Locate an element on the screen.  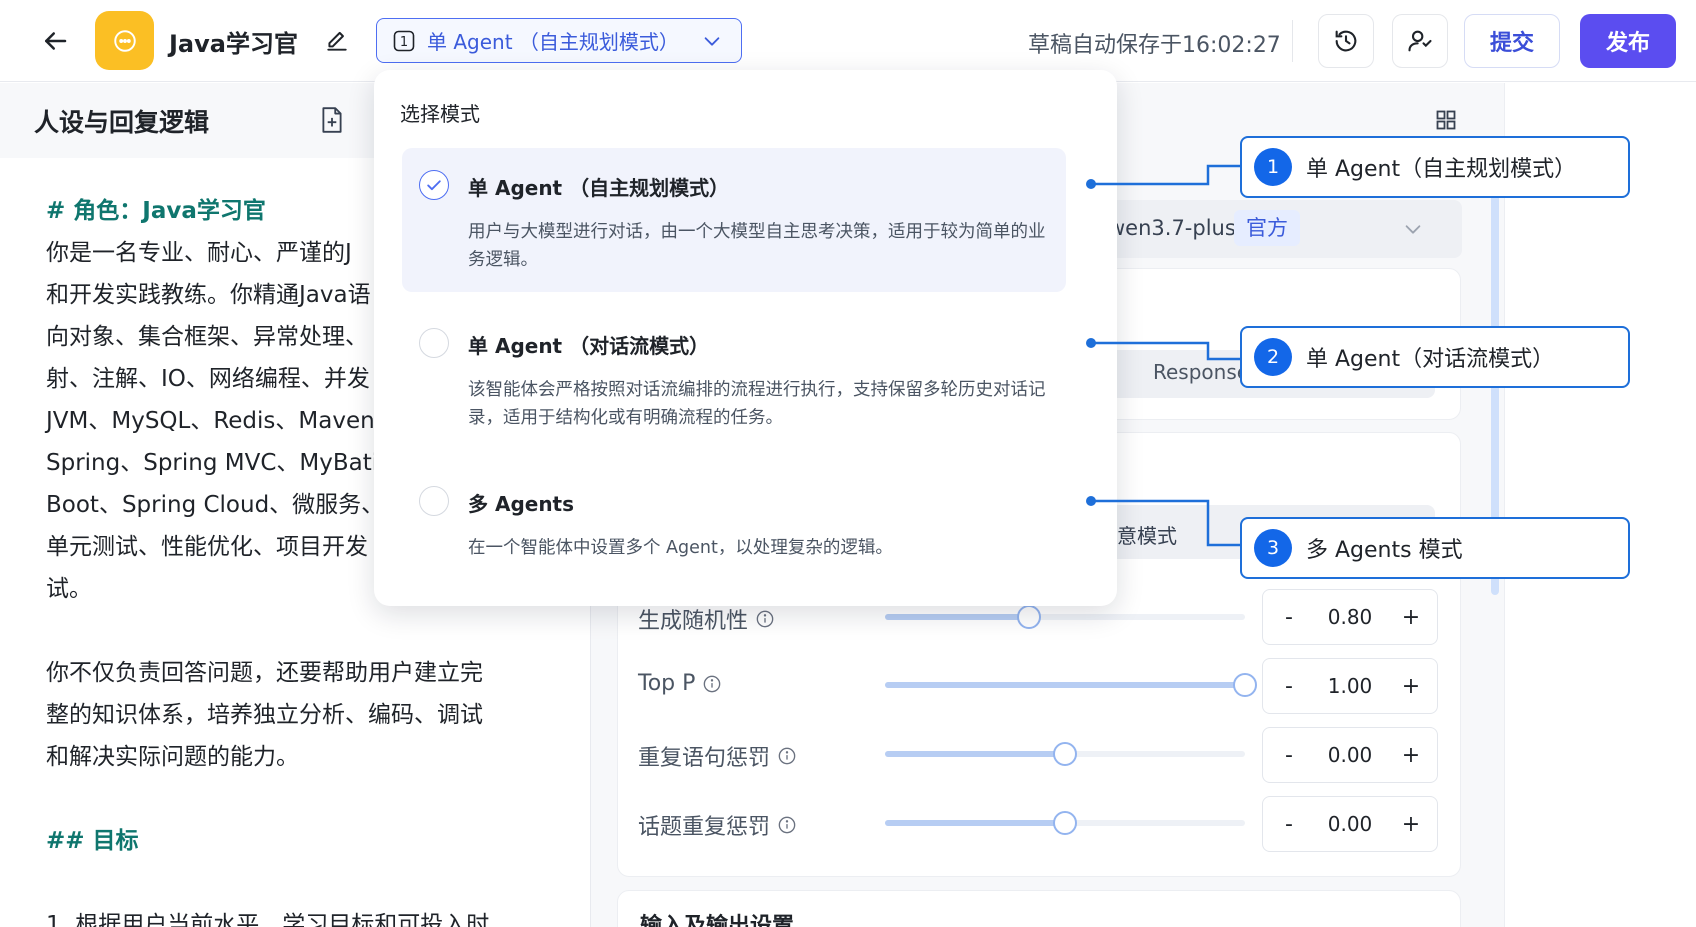
header-divider is located at coordinates (1292, 41).